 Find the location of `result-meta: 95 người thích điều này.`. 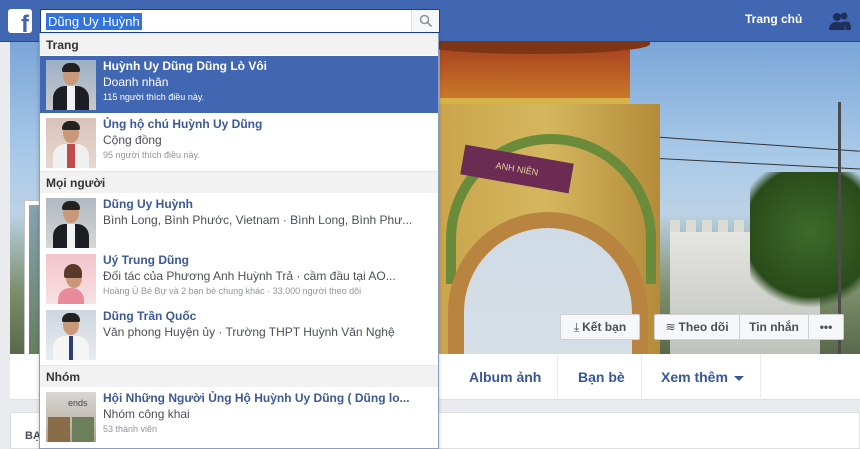

result-meta: 95 người thích điều này. is located at coordinates (151, 155).